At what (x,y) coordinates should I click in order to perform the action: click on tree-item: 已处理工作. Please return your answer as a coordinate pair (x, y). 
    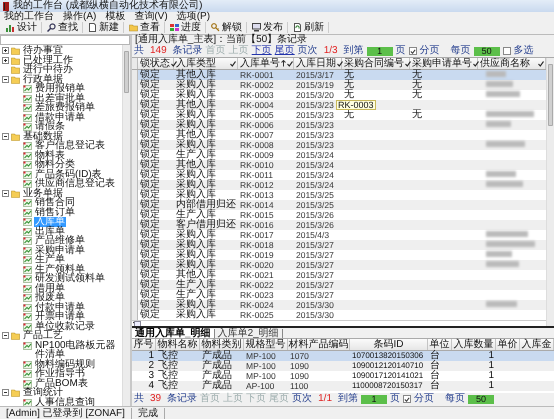
    Looking at the image, I should click on (48, 60).